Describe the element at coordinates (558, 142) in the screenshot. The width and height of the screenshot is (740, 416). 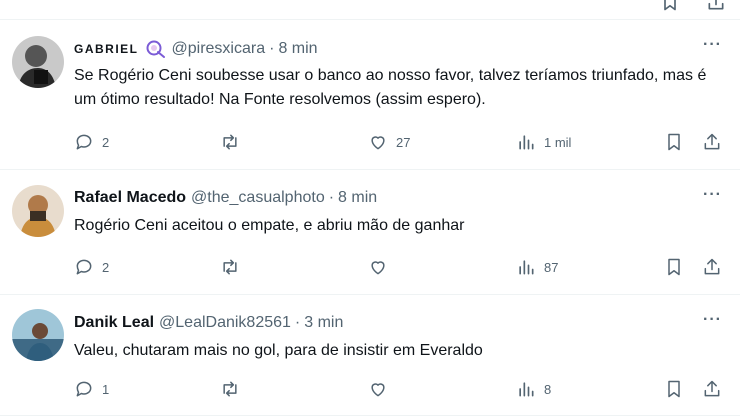
I see `view-count: 1 mil` at that location.